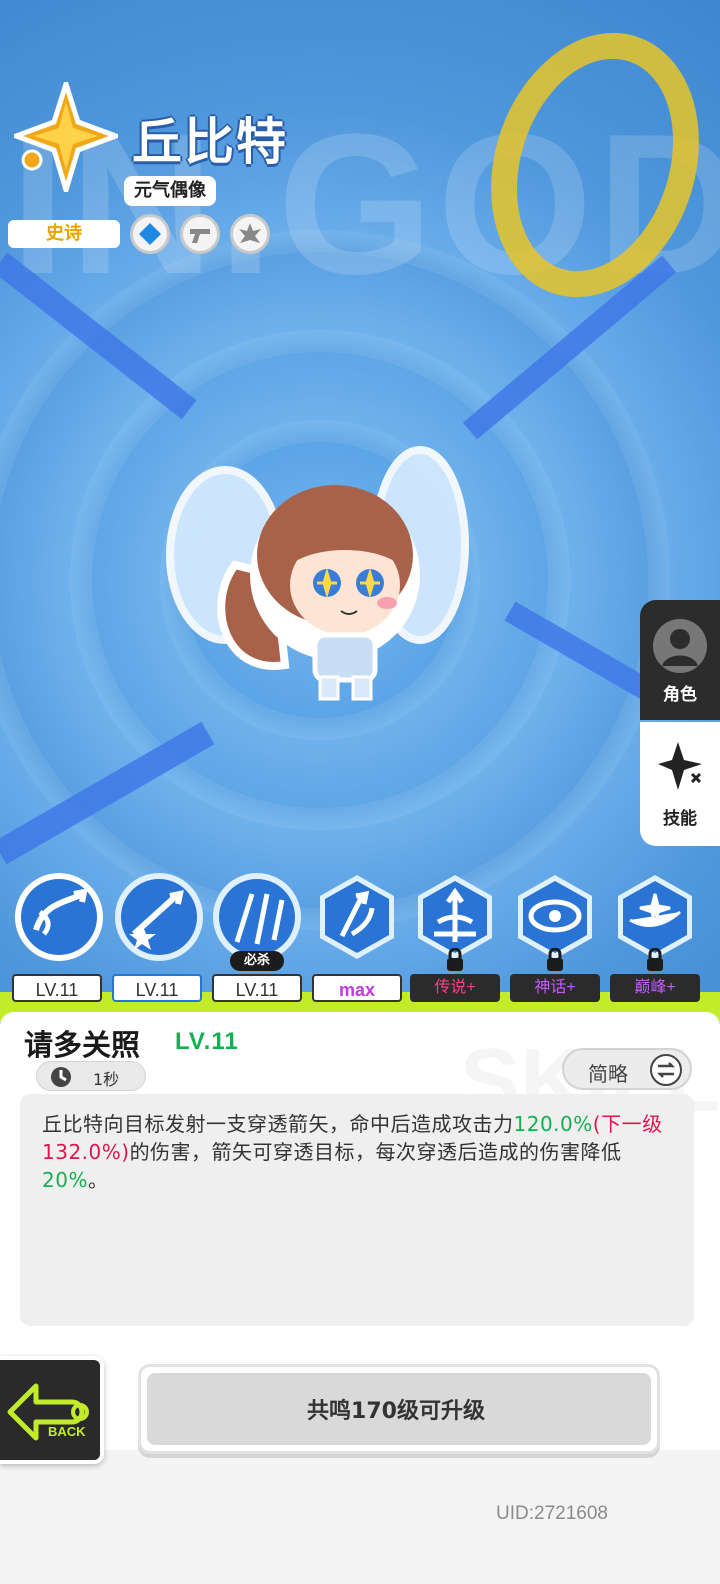 This screenshot has width=720, height=1584. I want to click on ultimate-tag: 必杀, so click(257, 961).